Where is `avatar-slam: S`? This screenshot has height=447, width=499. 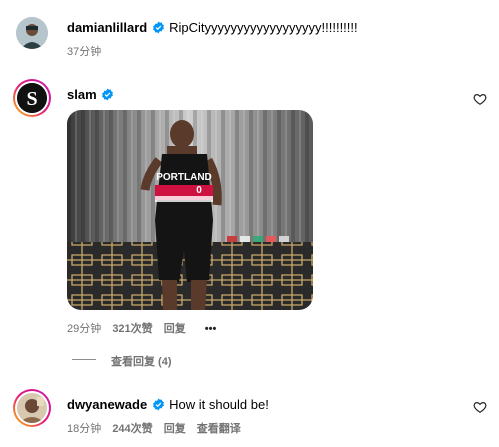 avatar-slam: S is located at coordinates (32, 98).